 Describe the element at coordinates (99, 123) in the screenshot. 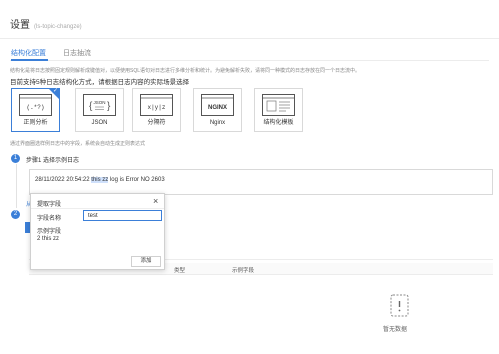

I see `method-label-json: JSON` at that location.